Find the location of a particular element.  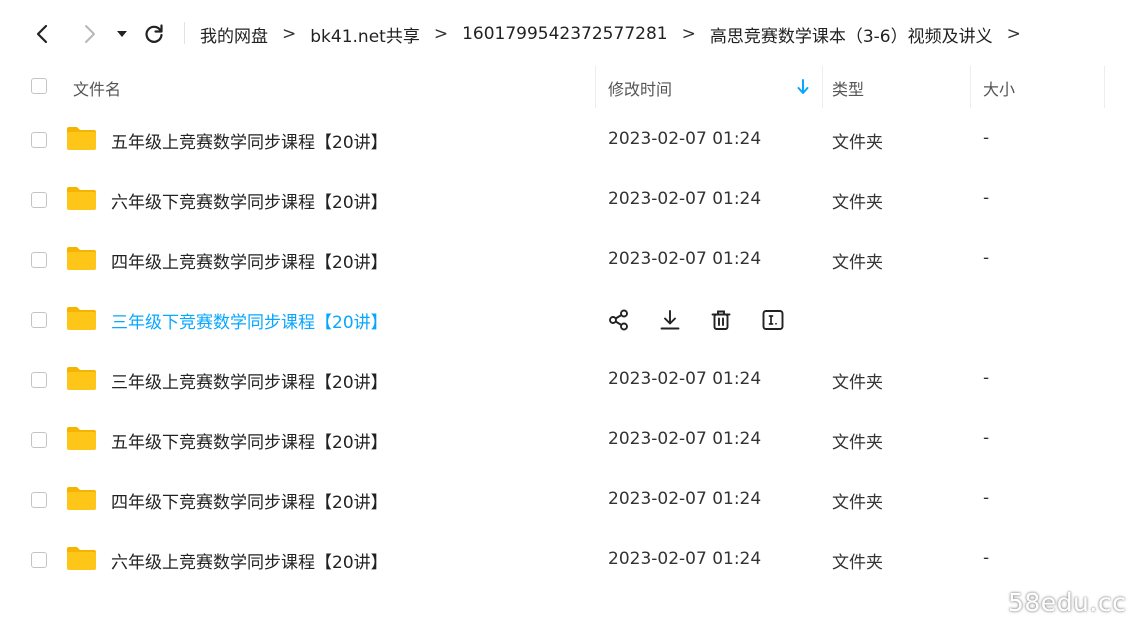

file-name: 四年级下竞赛数学同步课程【20讲】 is located at coordinates (249, 500).